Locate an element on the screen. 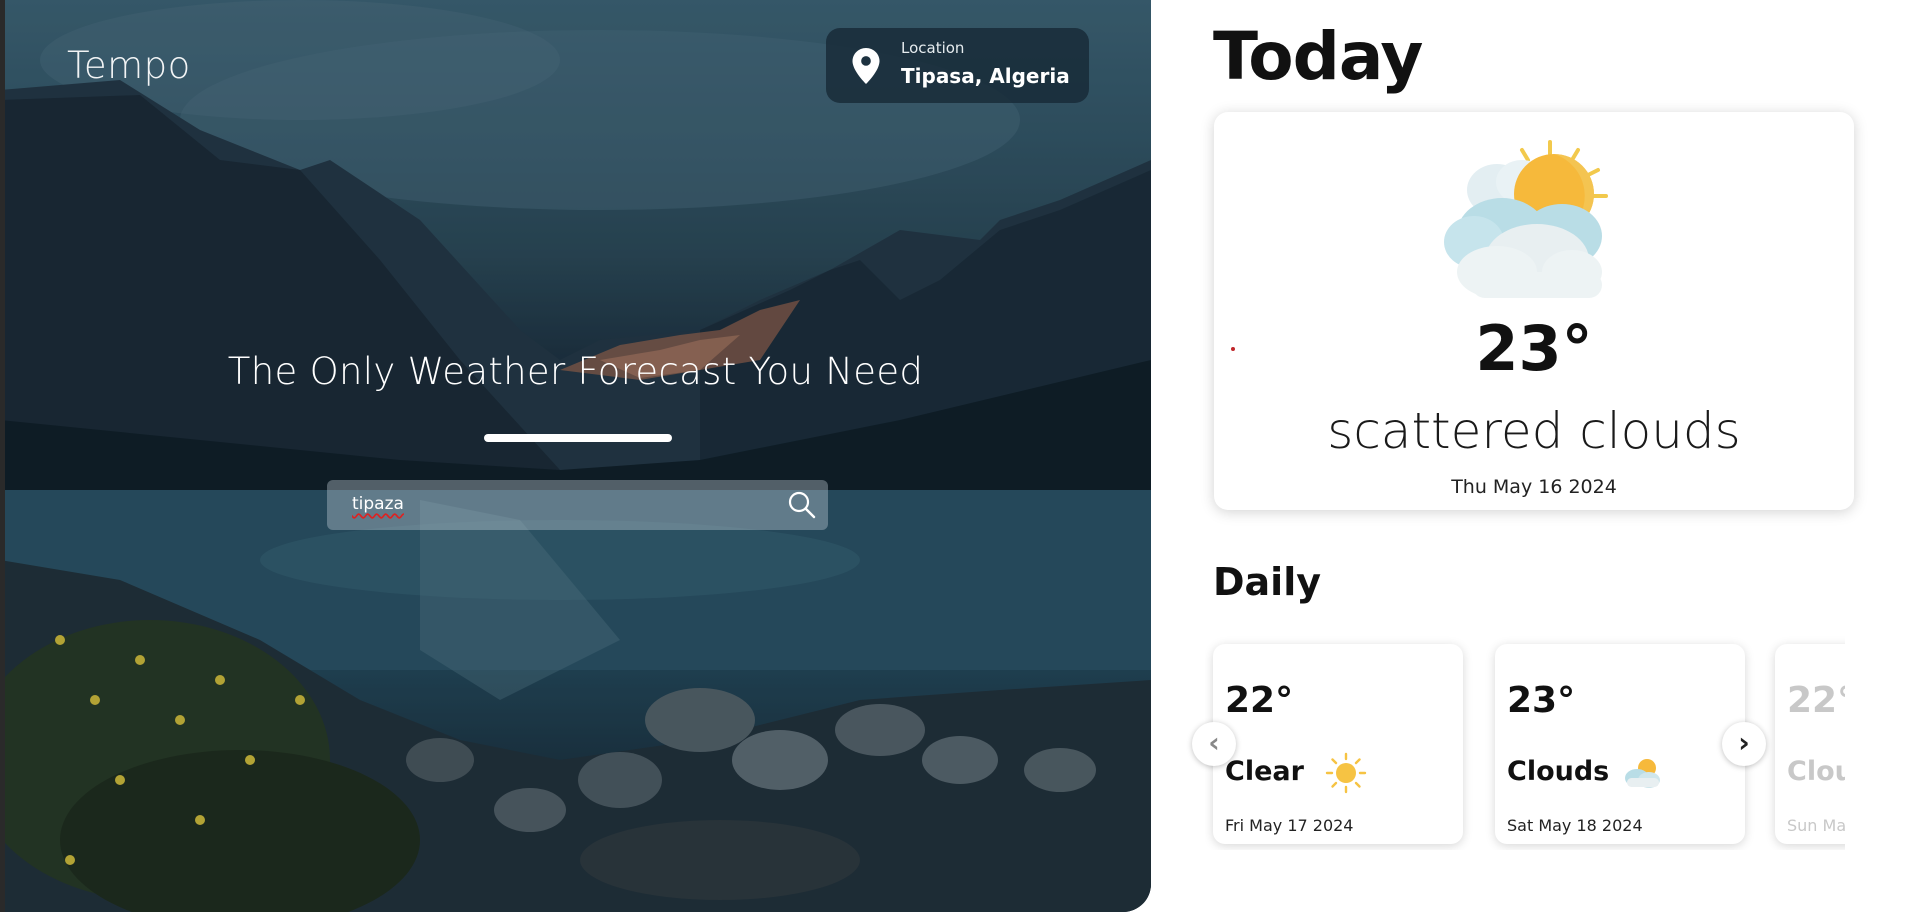  hero-headline: The Only Weather Forecast You Need is located at coordinates (575, 371).